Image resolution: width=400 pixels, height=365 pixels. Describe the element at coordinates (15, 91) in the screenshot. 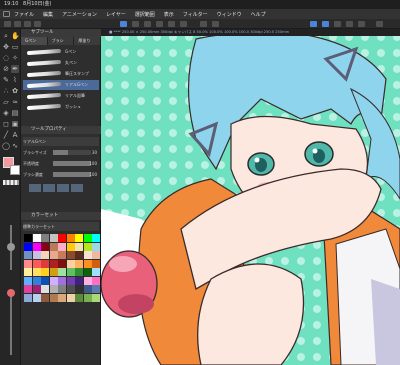

I see `decoration-tool-icon: ✿` at that location.